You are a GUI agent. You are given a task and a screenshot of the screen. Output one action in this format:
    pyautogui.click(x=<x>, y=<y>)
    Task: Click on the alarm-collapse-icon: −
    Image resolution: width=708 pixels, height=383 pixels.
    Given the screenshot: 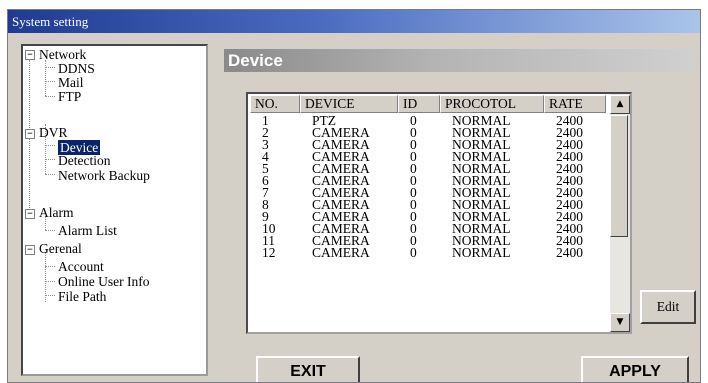 What is the action you would take?
    pyautogui.click(x=30, y=214)
    